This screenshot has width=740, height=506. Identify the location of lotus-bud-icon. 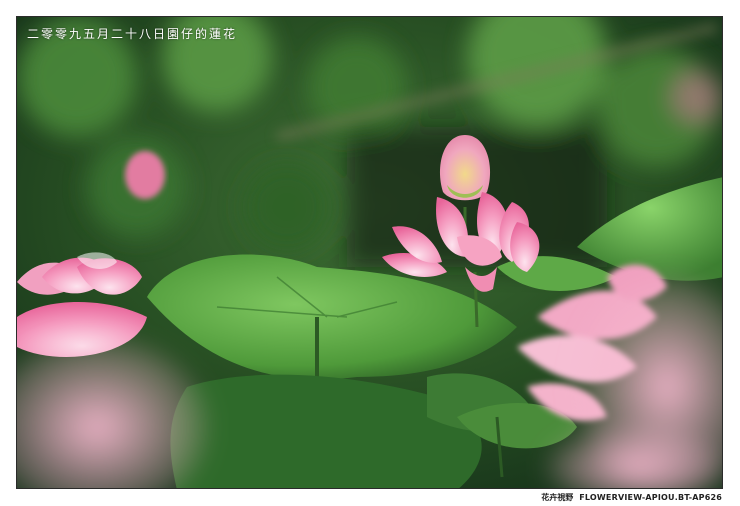
(145, 175).